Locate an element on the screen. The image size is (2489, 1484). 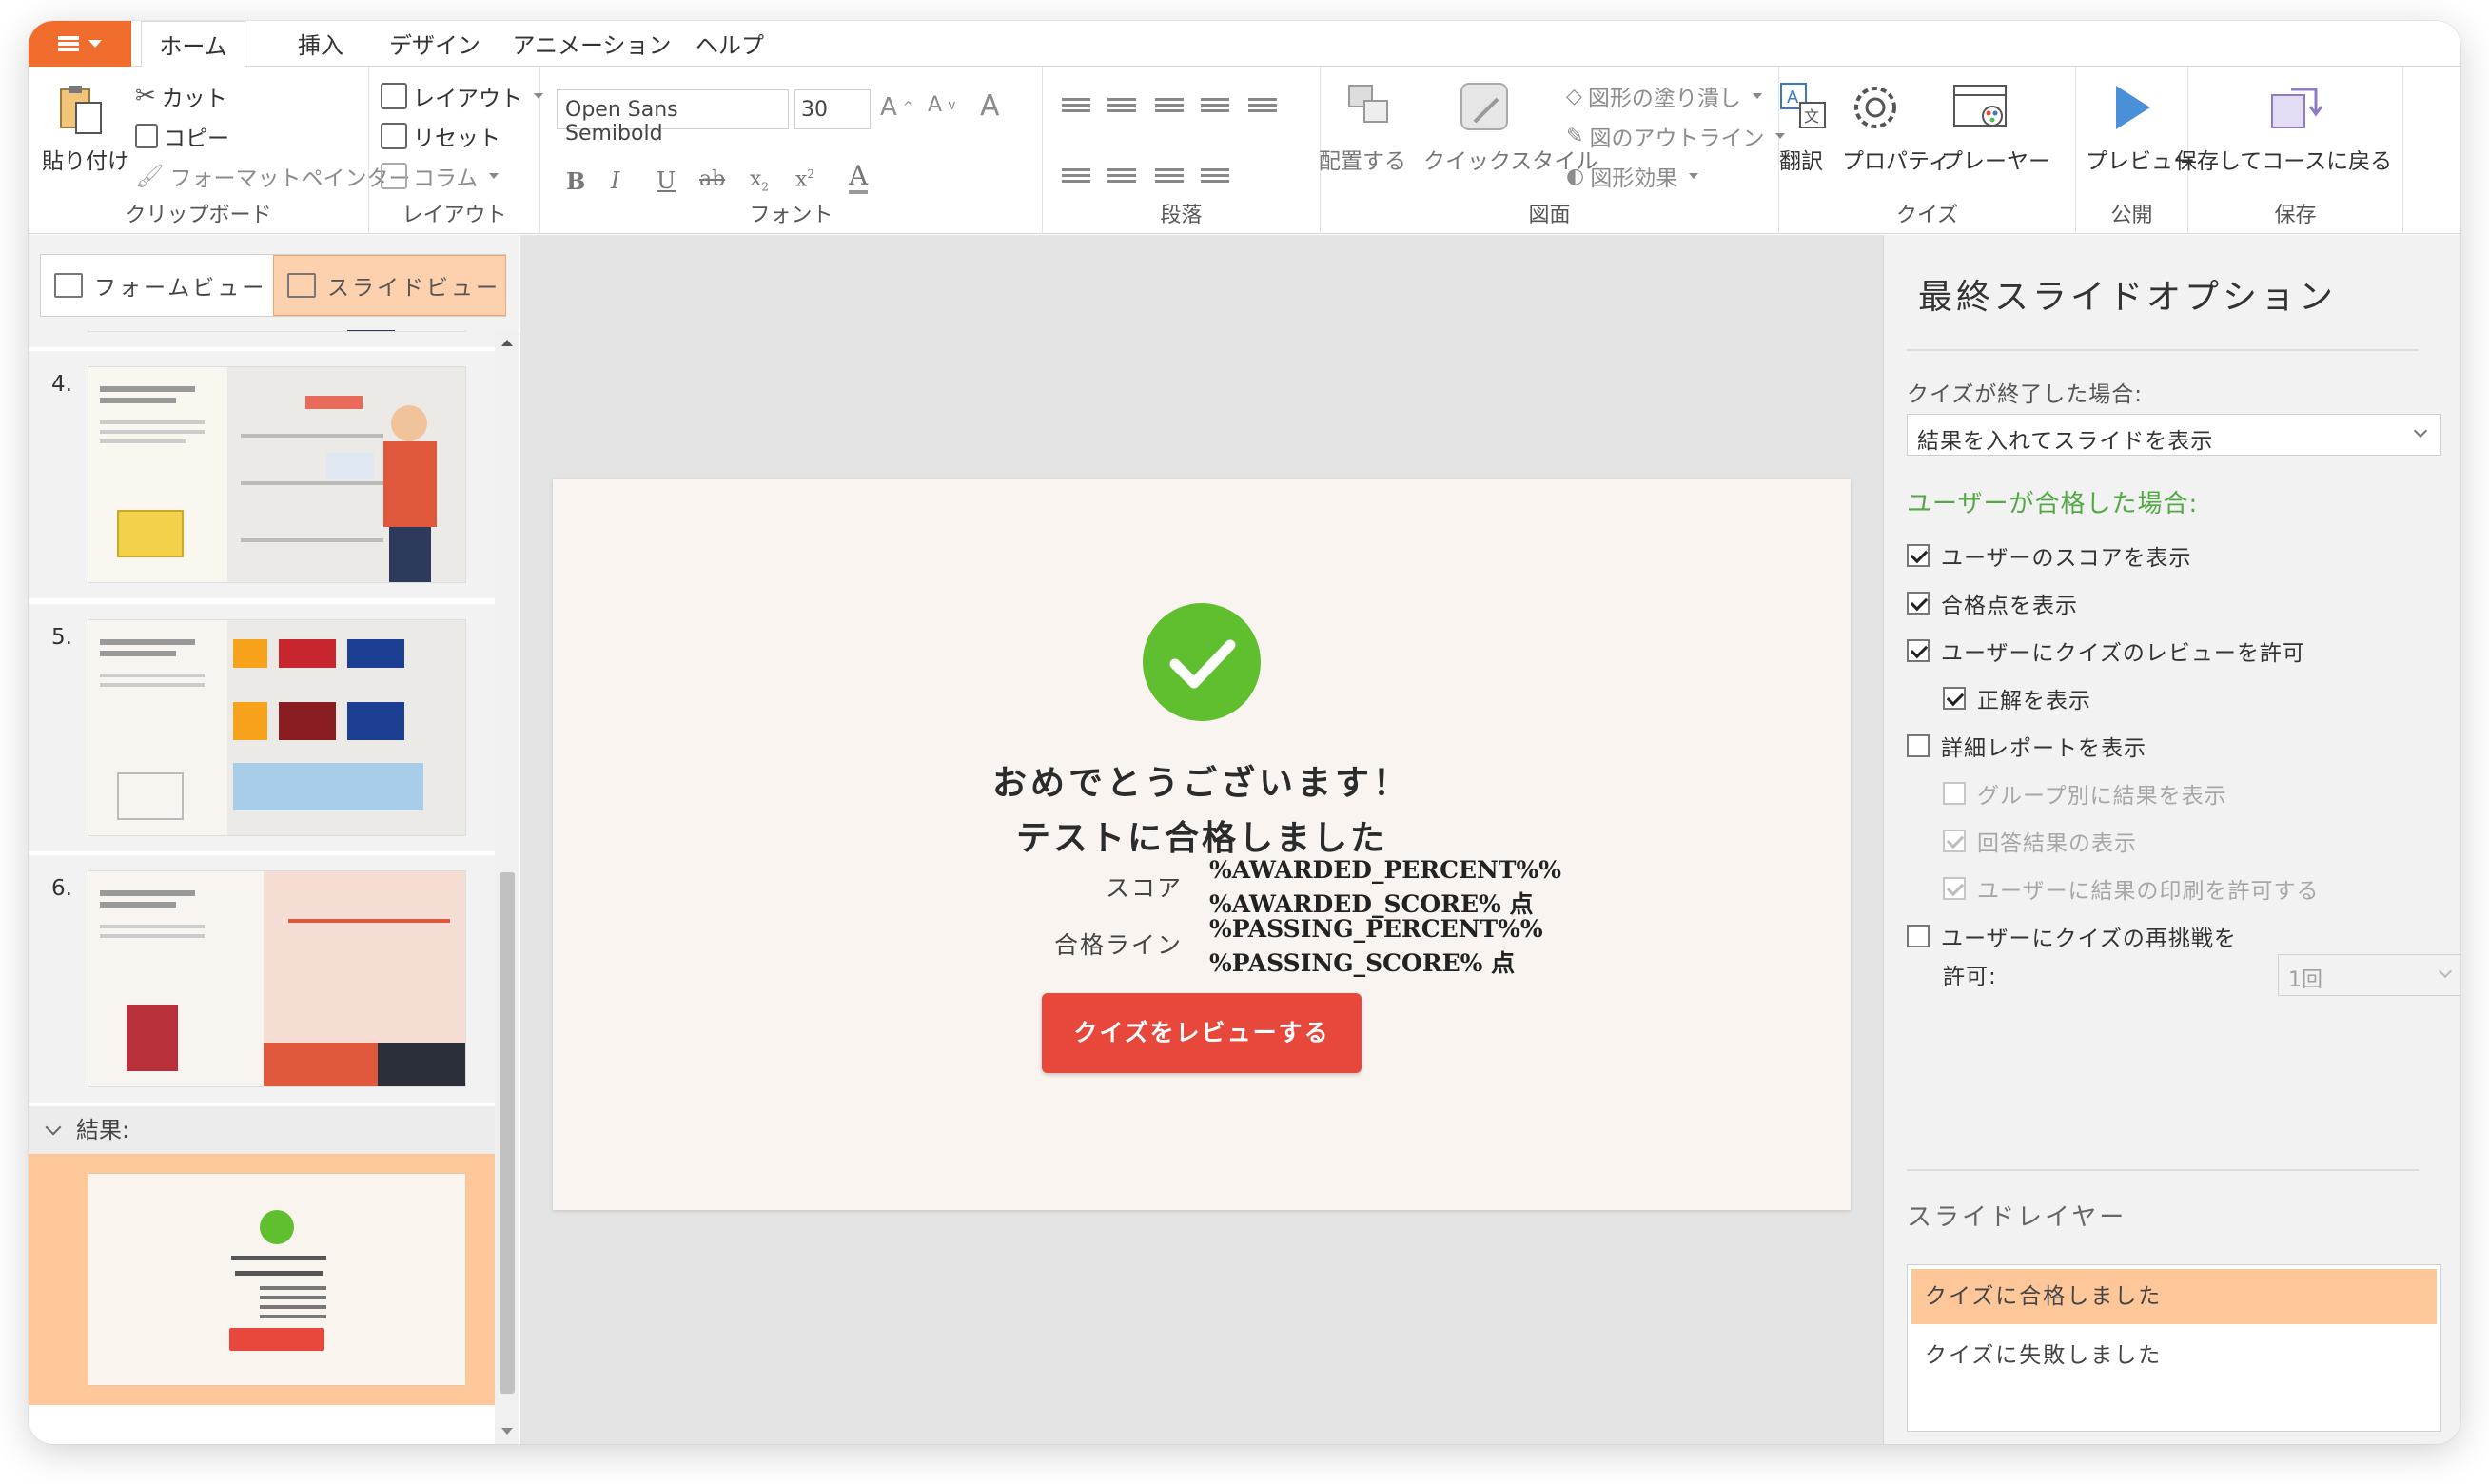
slide-view-button: スライドビュー is located at coordinates (389, 285).